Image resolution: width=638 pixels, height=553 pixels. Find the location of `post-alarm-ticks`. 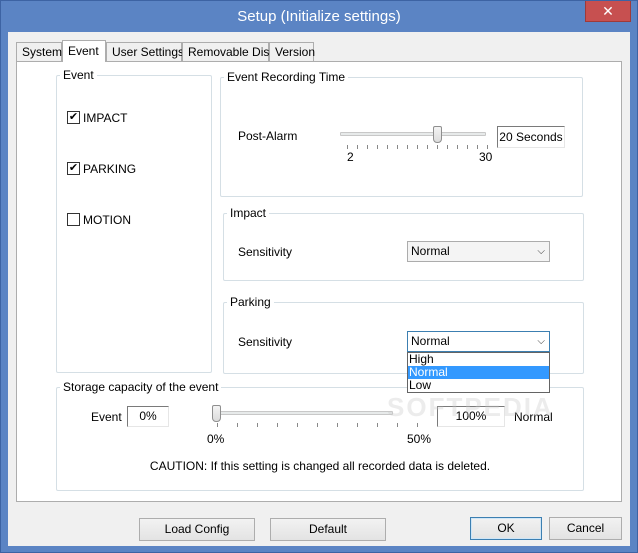

post-alarm-ticks is located at coordinates (417, 147).